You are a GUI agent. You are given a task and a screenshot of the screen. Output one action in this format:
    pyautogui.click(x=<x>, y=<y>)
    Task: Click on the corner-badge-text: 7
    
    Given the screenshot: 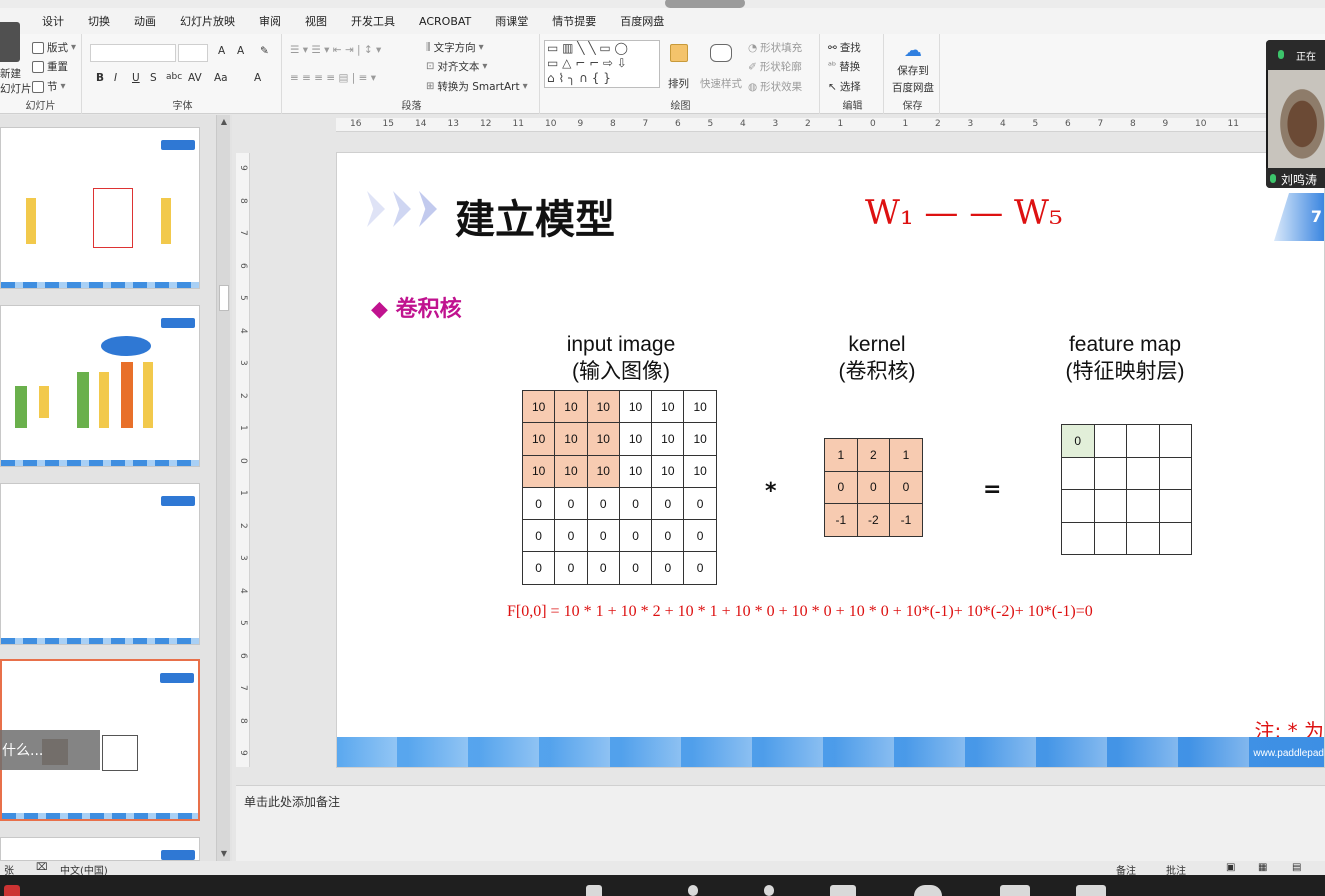 What is the action you would take?
    pyautogui.click(x=1316, y=216)
    